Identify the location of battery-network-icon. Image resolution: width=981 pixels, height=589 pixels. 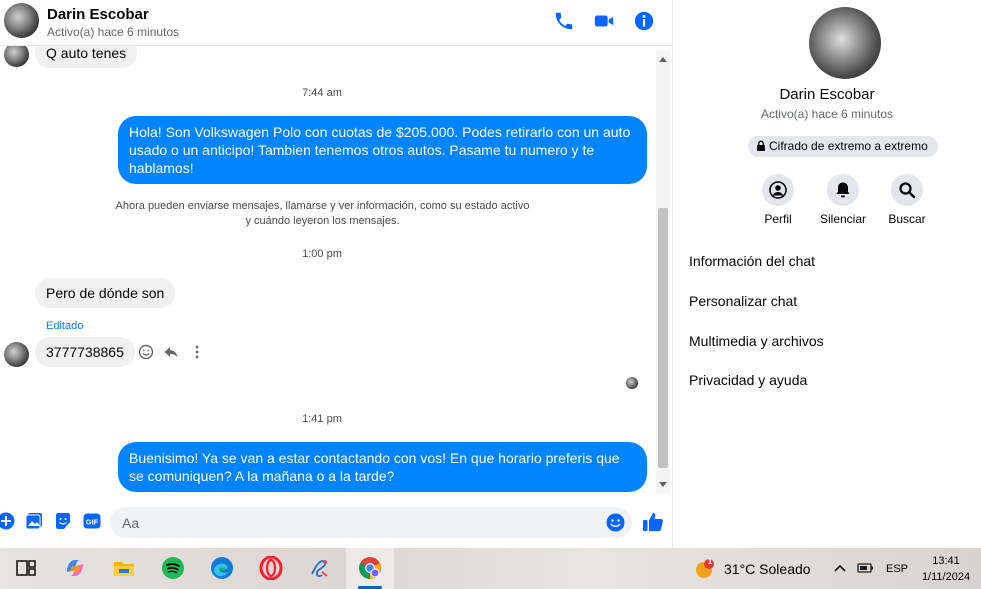
(866, 568).